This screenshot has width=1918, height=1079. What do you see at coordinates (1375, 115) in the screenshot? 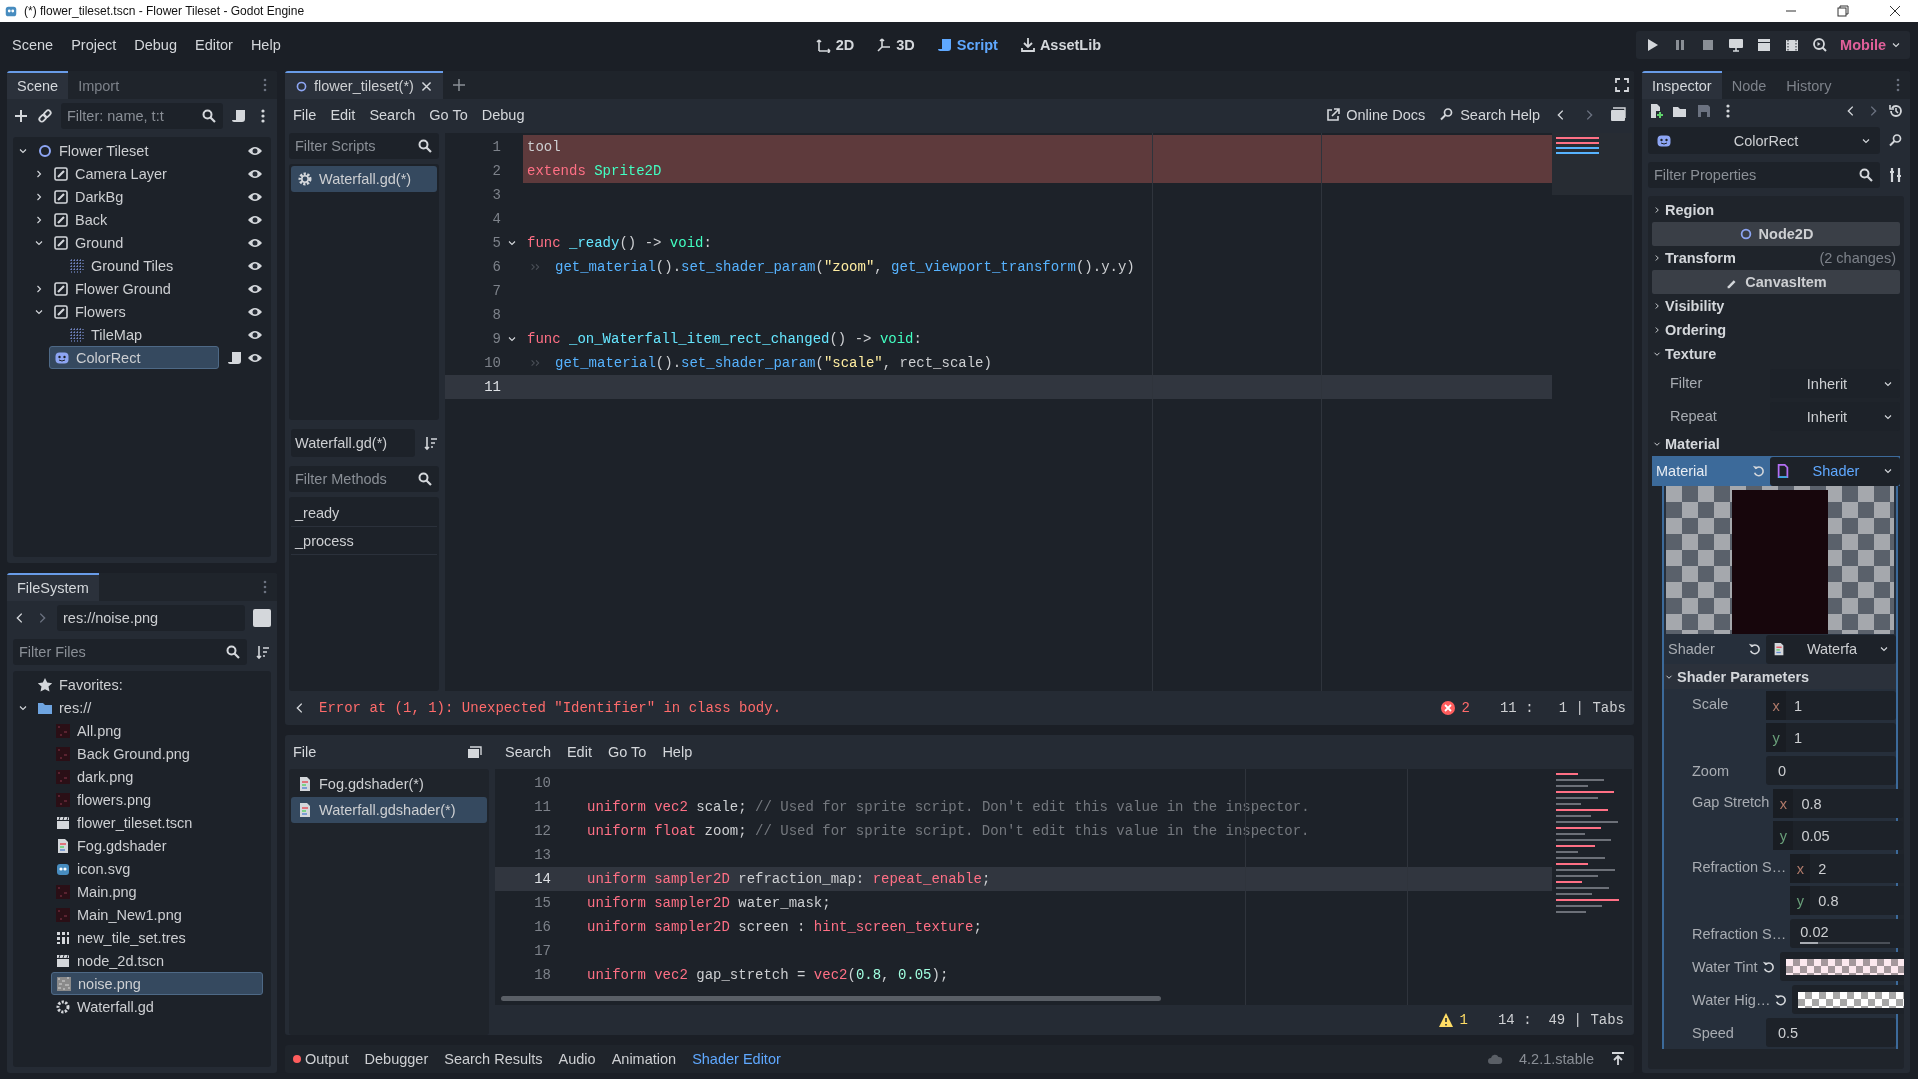
I see `help-button: Online Docs` at bounding box center [1375, 115].